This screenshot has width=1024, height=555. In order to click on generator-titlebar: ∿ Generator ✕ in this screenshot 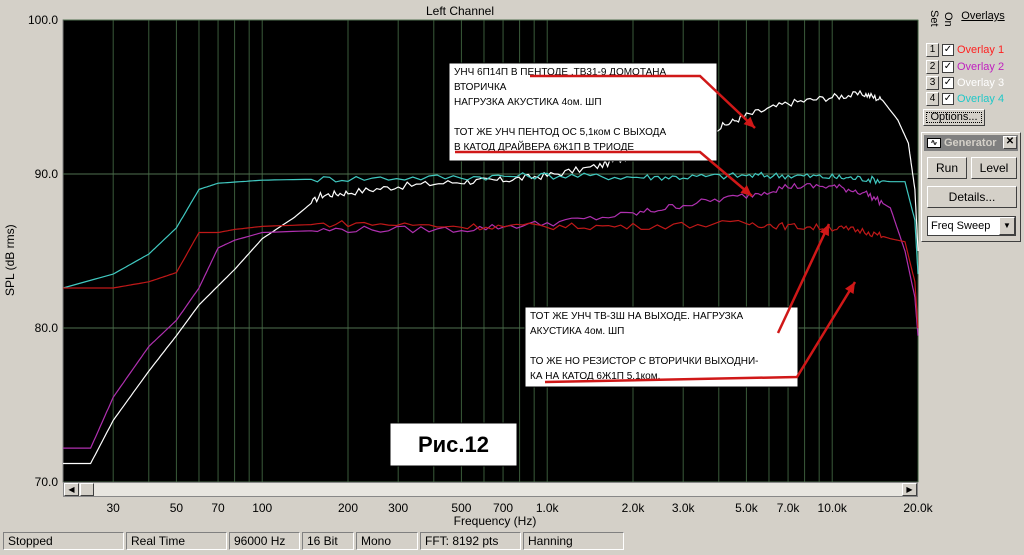, I will do `click(971, 143)`.